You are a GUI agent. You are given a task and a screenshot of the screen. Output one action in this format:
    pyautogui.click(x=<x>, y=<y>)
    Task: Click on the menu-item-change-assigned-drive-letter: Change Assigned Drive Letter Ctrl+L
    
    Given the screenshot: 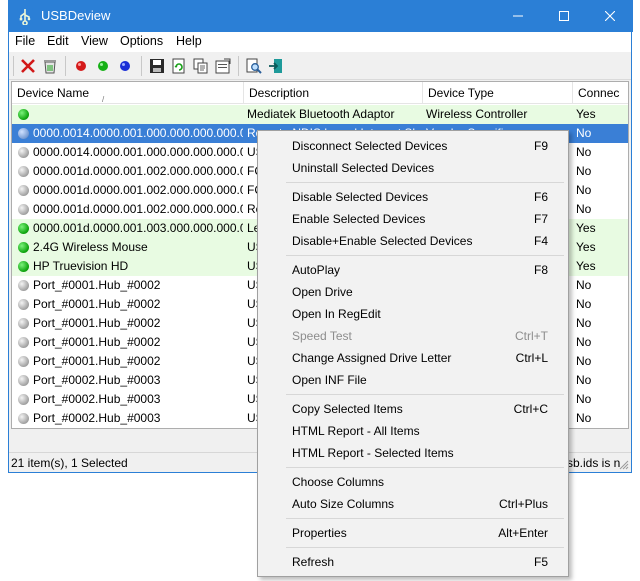 What is the action you would take?
    pyautogui.click(x=413, y=358)
    